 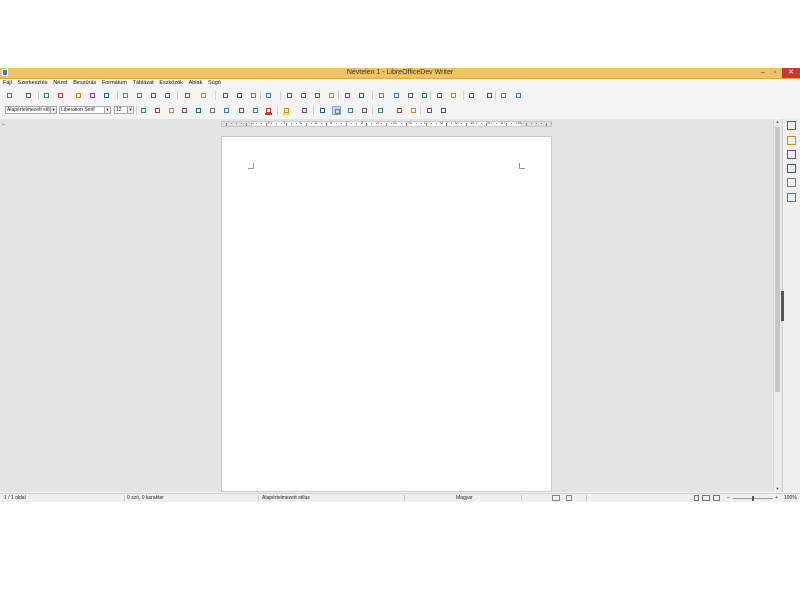 What do you see at coordinates (214, 83) in the screenshot?
I see `menu-help: Súgó` at bounding box center [214, 83].